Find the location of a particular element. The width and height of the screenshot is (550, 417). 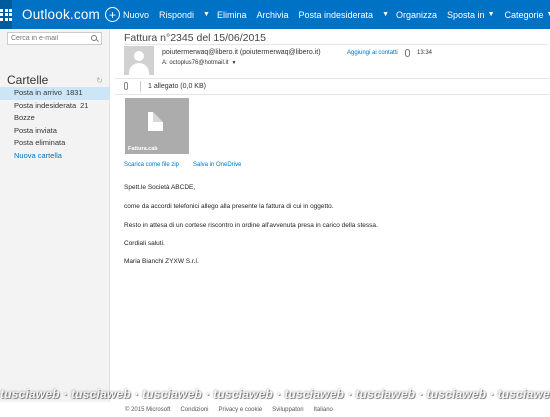

language-link: Italiano is located at coordinates (323, 410).